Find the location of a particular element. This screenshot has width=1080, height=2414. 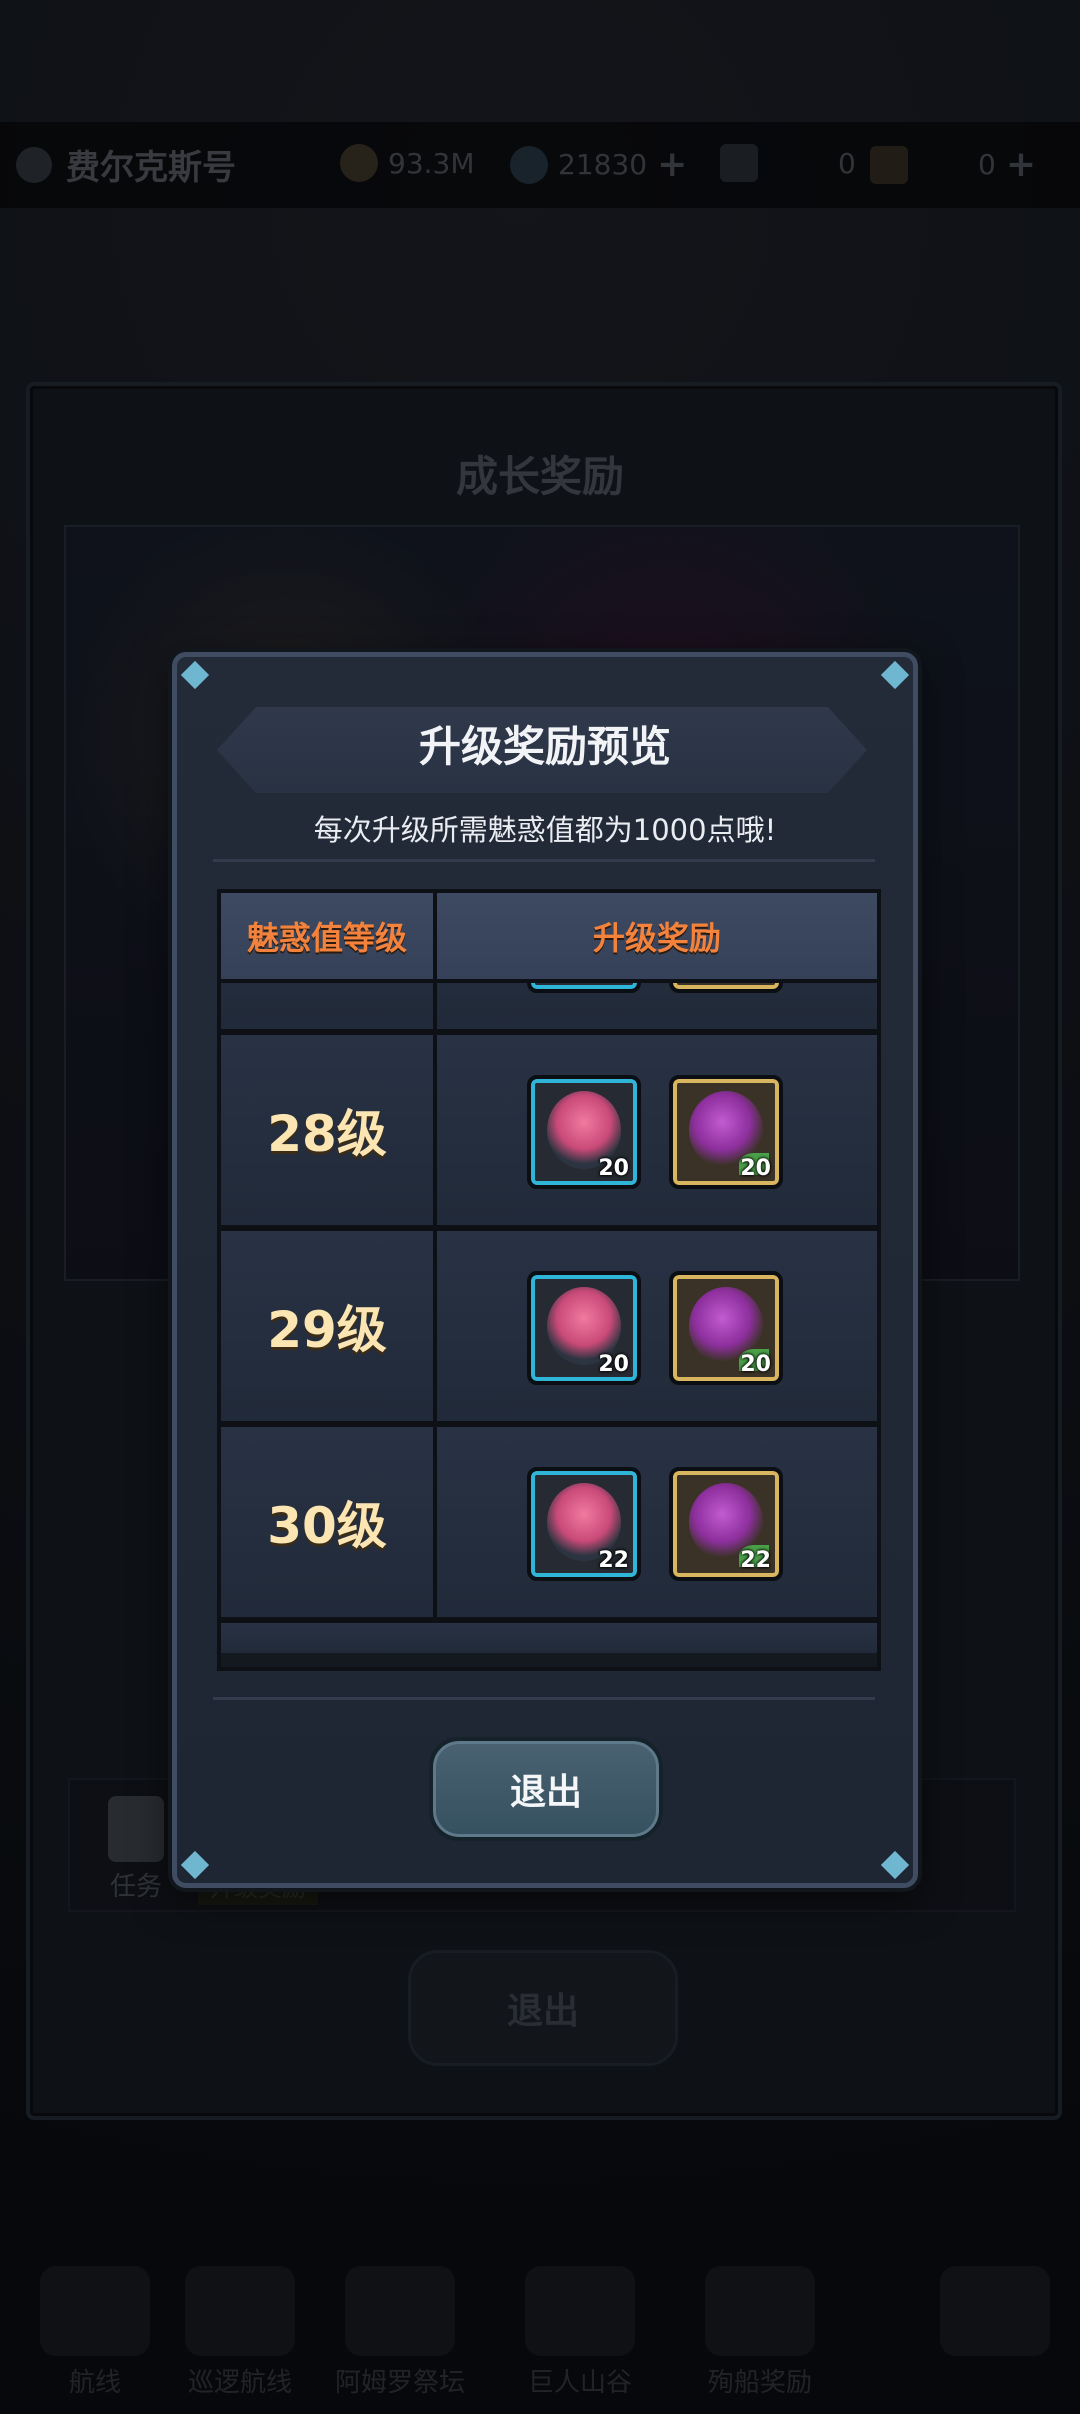

rose-token-item: 22 is located at coordinates (584, 1524).